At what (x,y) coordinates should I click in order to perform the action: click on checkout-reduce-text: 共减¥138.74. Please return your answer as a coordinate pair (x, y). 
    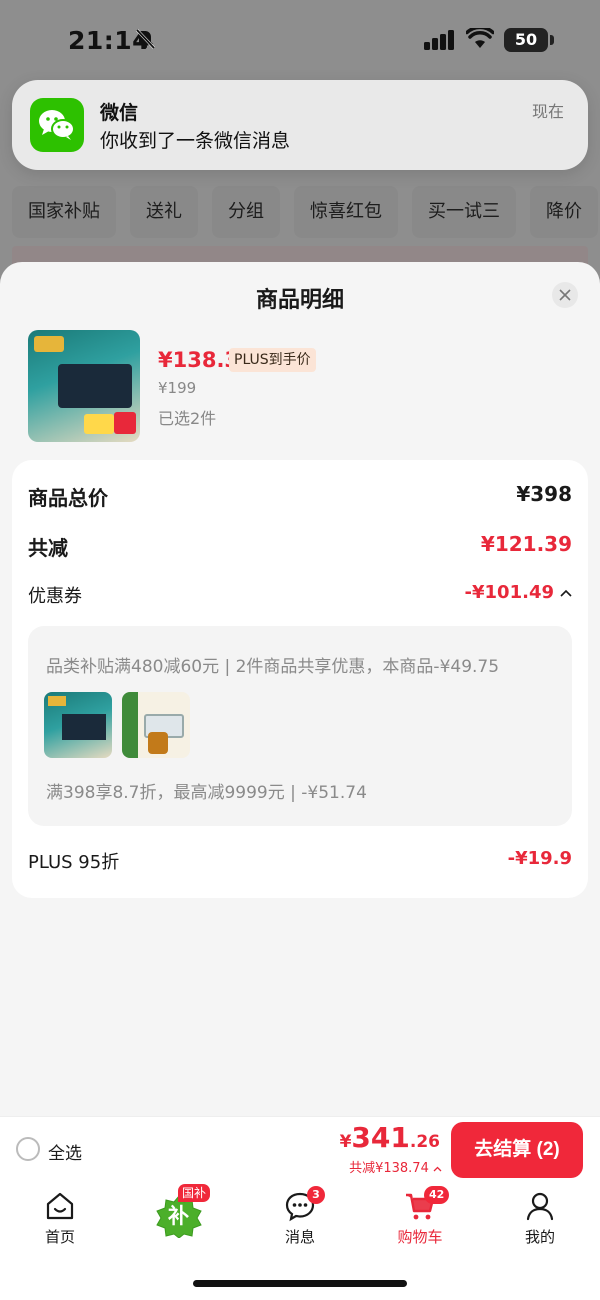
    Looking at the image, I should click on (389, 1168).